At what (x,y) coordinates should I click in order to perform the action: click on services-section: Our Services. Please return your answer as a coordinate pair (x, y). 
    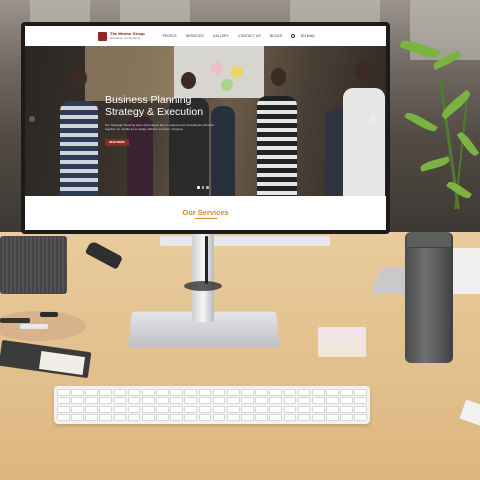
    Looking at the image, I should click on (205, 213).